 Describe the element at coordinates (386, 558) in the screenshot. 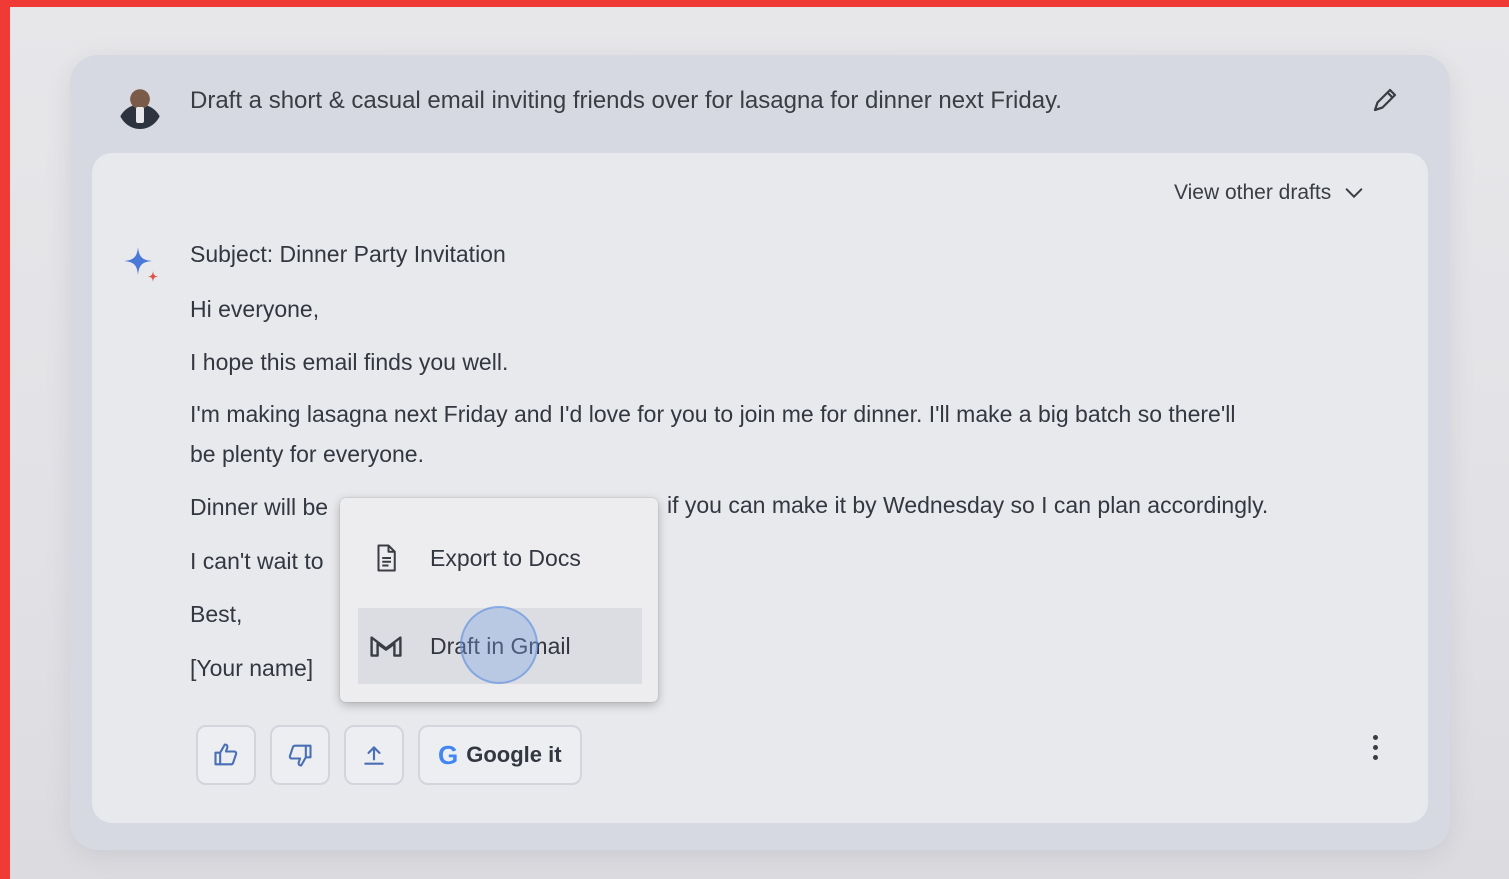

I see `docs-icon` at that location.